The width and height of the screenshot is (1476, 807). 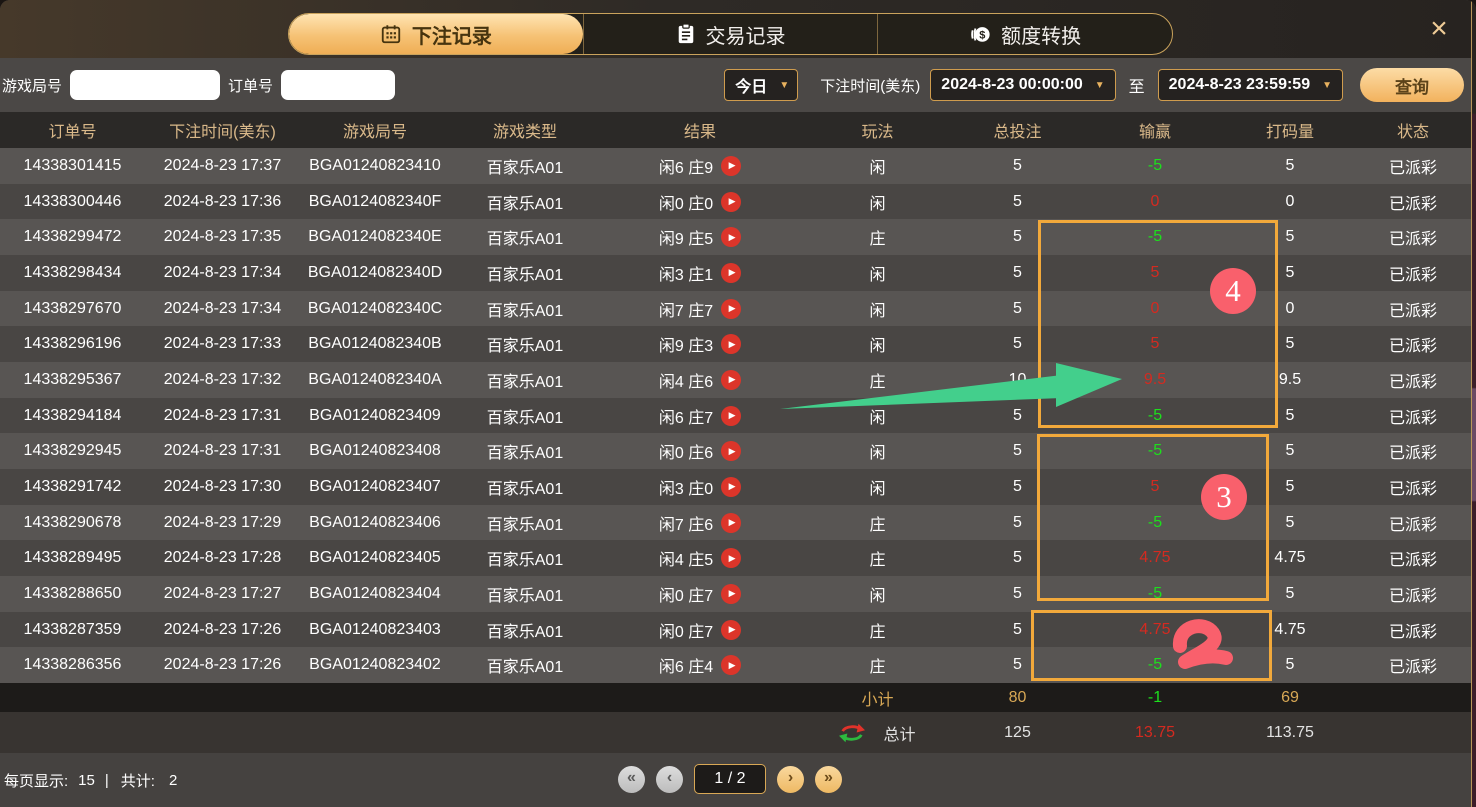 What do you see at coordinates (375, 272) in the screenshot?
I see `round-id-cell: BGA0124082340D` at bounding box center [375, 272].